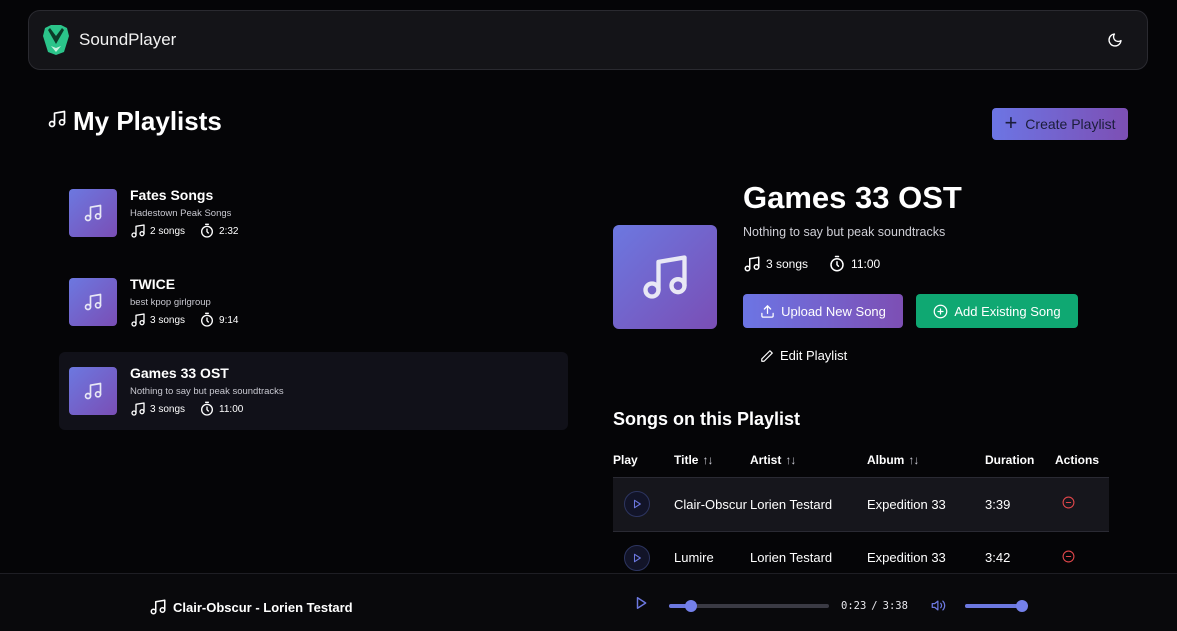  What do you see at coordinates (313, 302) in the screenshot?
I see `playlist-item: TWICE best kpop girlgroup 3 songs 9:14` at bounding box center [313, 302].